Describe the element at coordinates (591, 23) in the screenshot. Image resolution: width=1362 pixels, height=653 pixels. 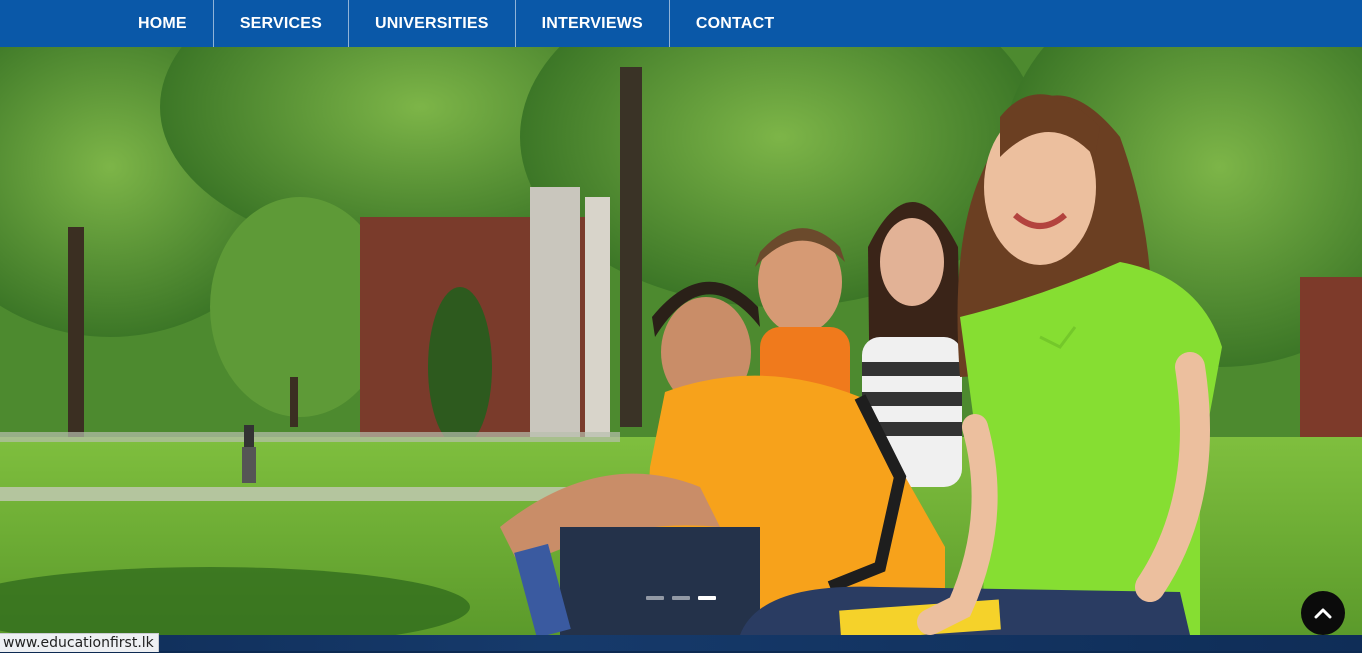
I see `nav-item-interviews: INTERVIEWS` at that location.